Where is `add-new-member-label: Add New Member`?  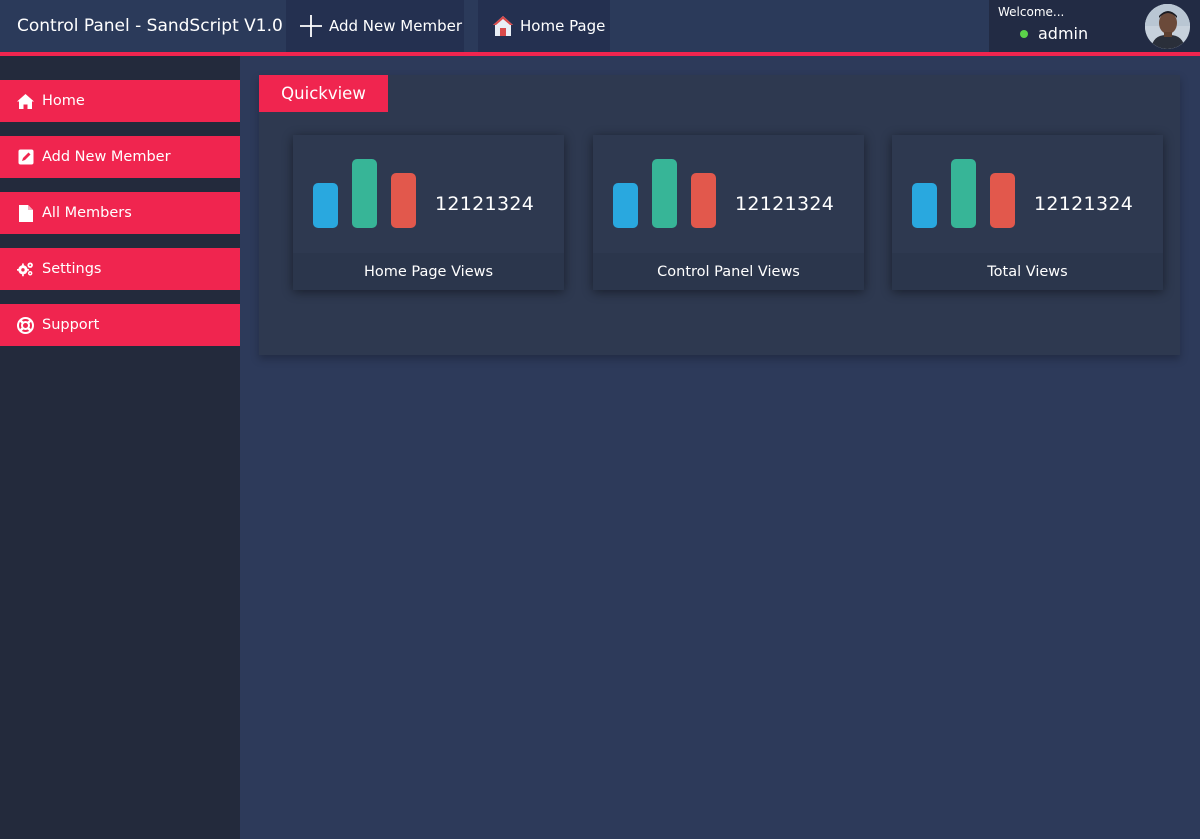
add-new-member-label: Add New Member is located at coordinates (395, 26).